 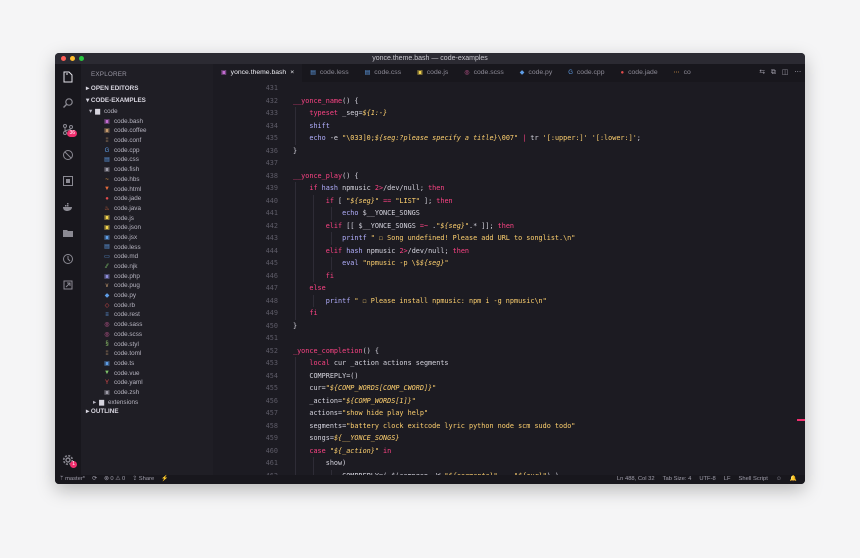 What do you see at coordinates (147, 228) in the screenshot?
I see `file-item: ▣ code.json` at bounding box center [147, 228].